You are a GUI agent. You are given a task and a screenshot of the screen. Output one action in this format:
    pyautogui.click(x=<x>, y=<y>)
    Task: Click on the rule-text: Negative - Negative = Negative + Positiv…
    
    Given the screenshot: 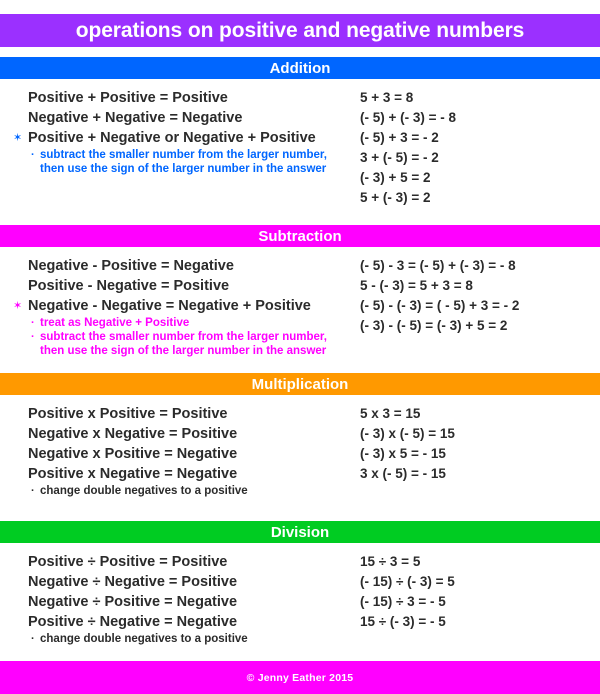 What is the action you would take?
    pyautogui.click(x=169, y=306)
    